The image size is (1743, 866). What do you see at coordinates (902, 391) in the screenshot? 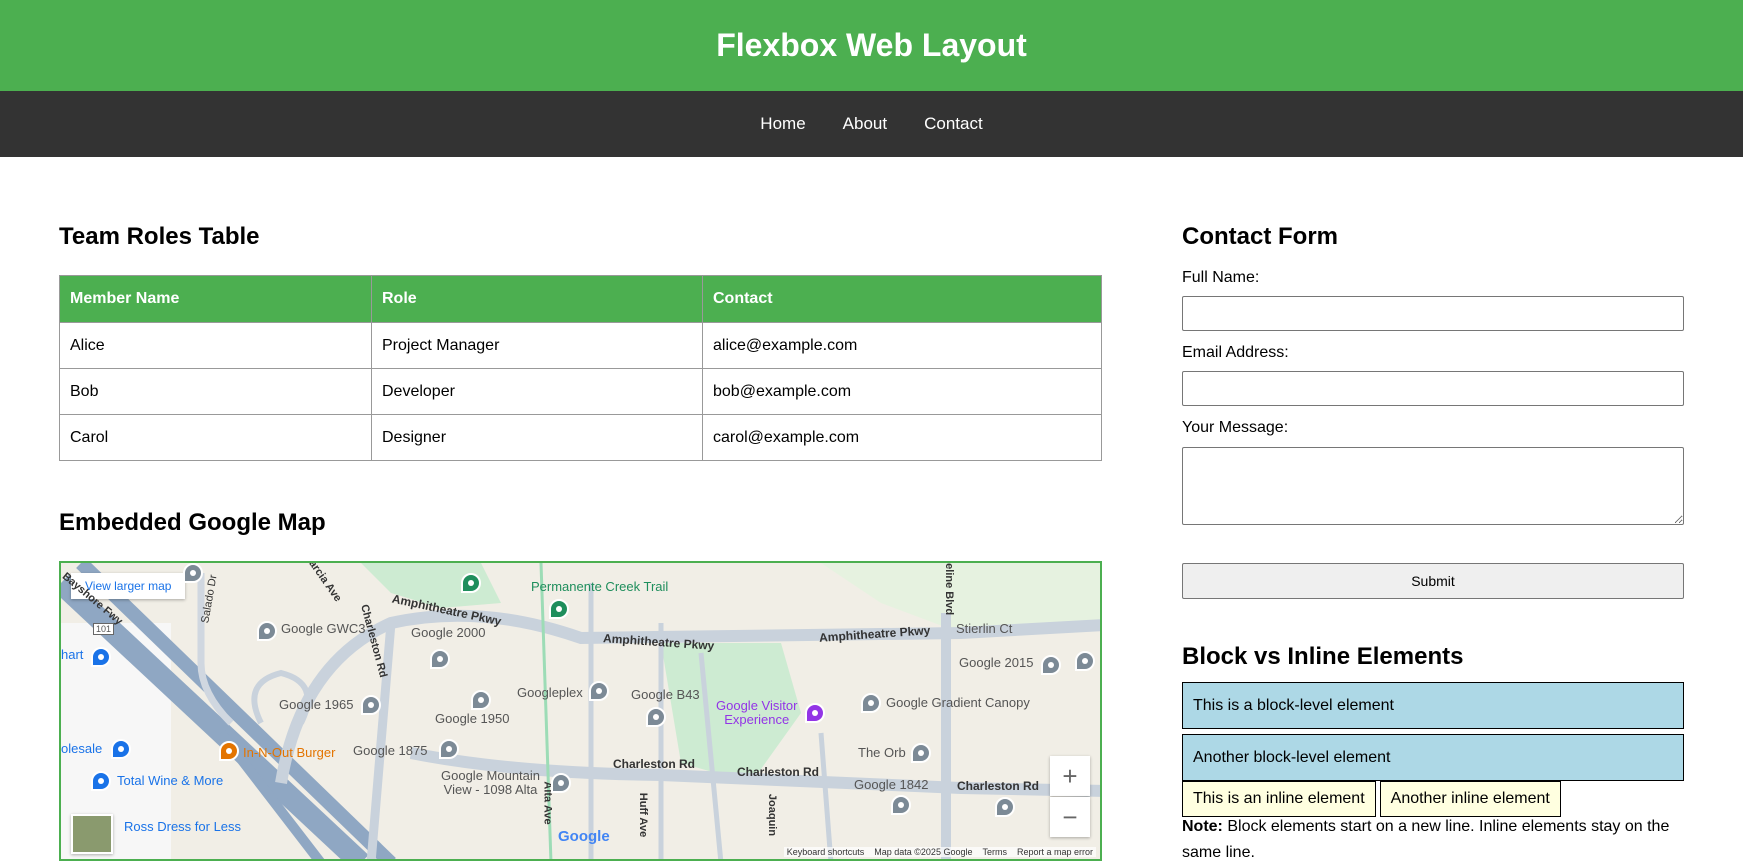
I see `table-cell: bob@example.com` at bounding box center [902, 391].